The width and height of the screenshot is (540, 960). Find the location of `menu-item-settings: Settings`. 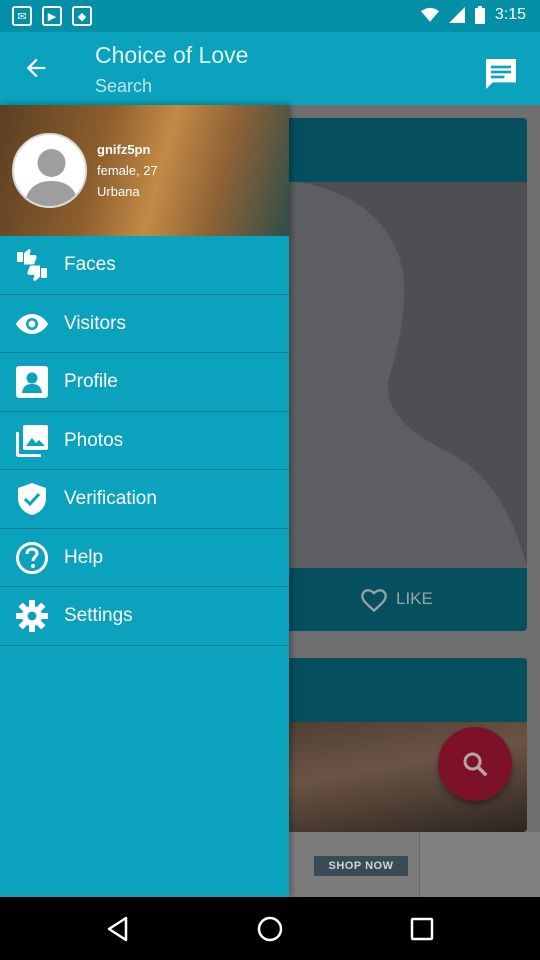

menu-item-settings: Settings is located at coordinates (144, 616).